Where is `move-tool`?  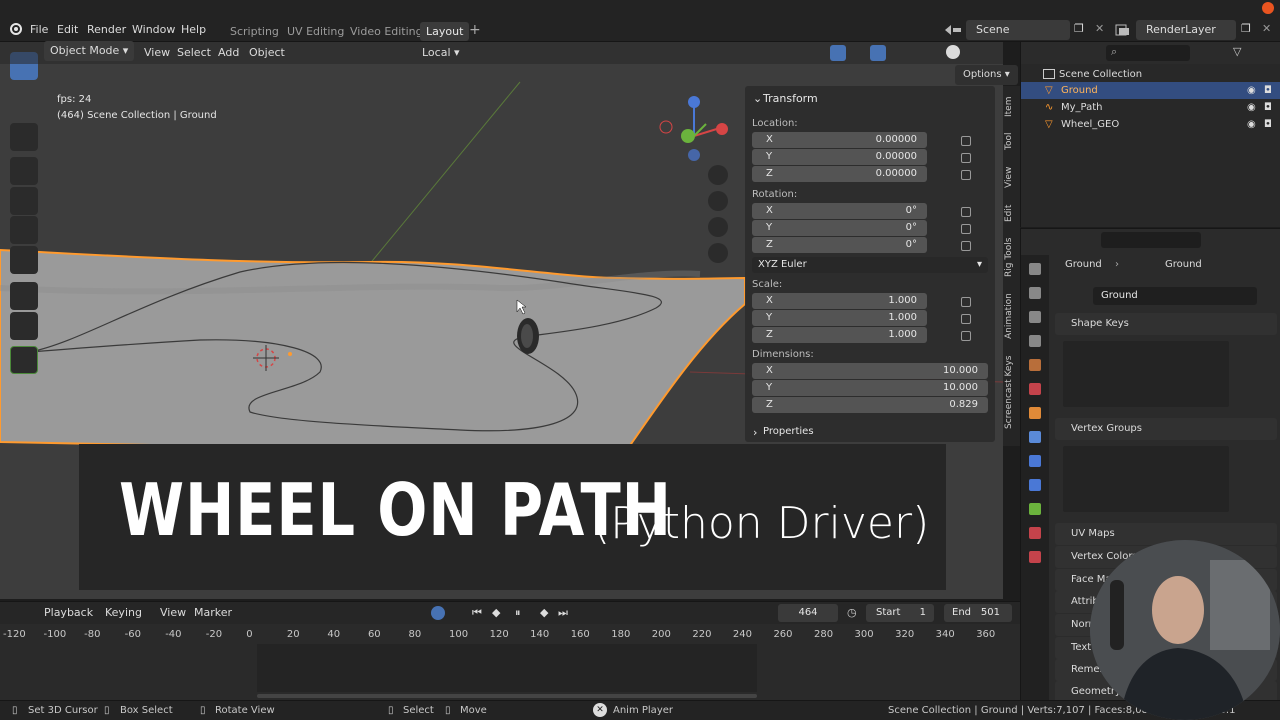 move-tool is located at coordinates (24, 171).